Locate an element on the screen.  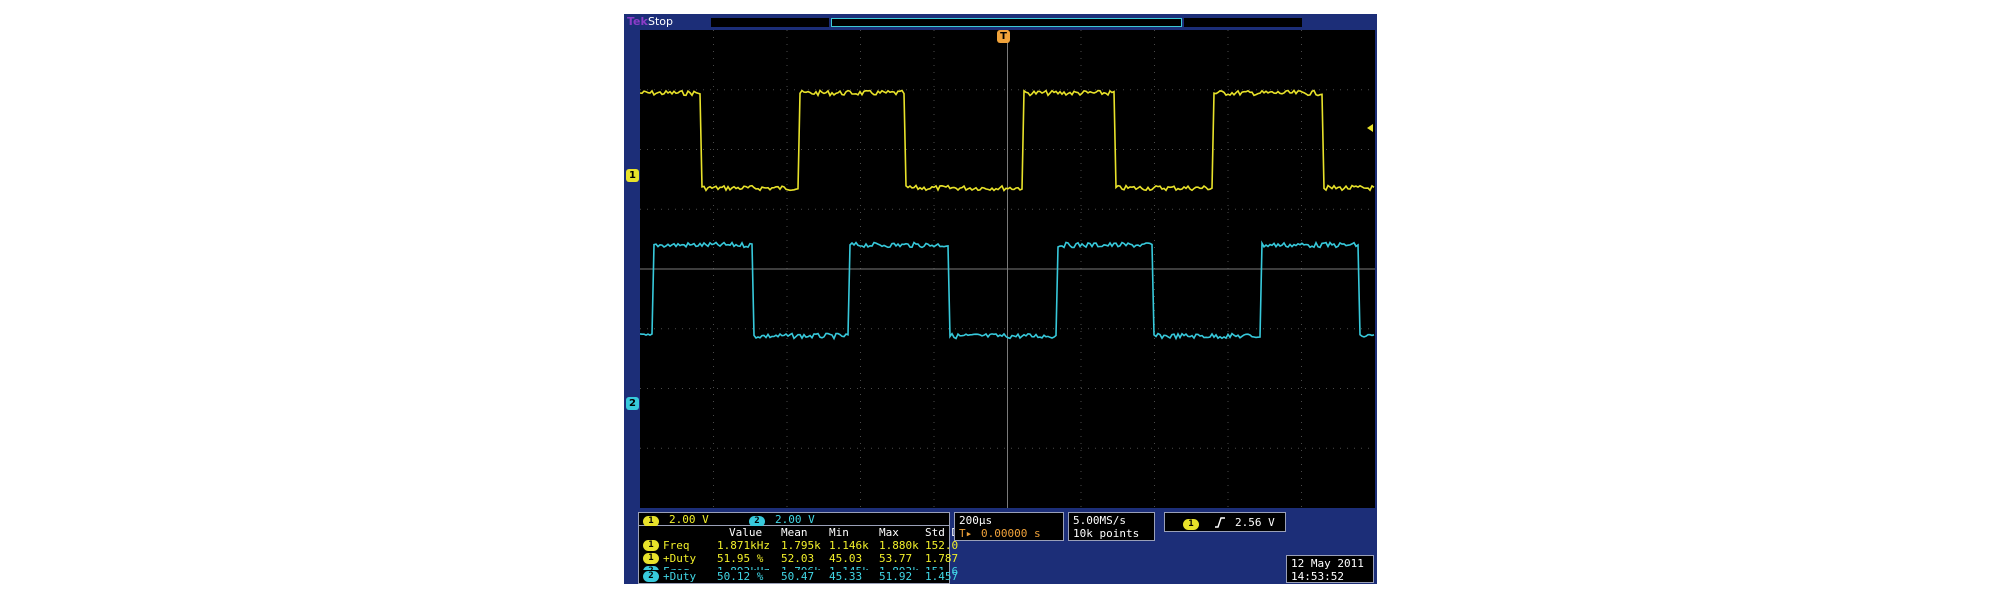
row-channel-badge: 2 is located at coordinates (651, 576).